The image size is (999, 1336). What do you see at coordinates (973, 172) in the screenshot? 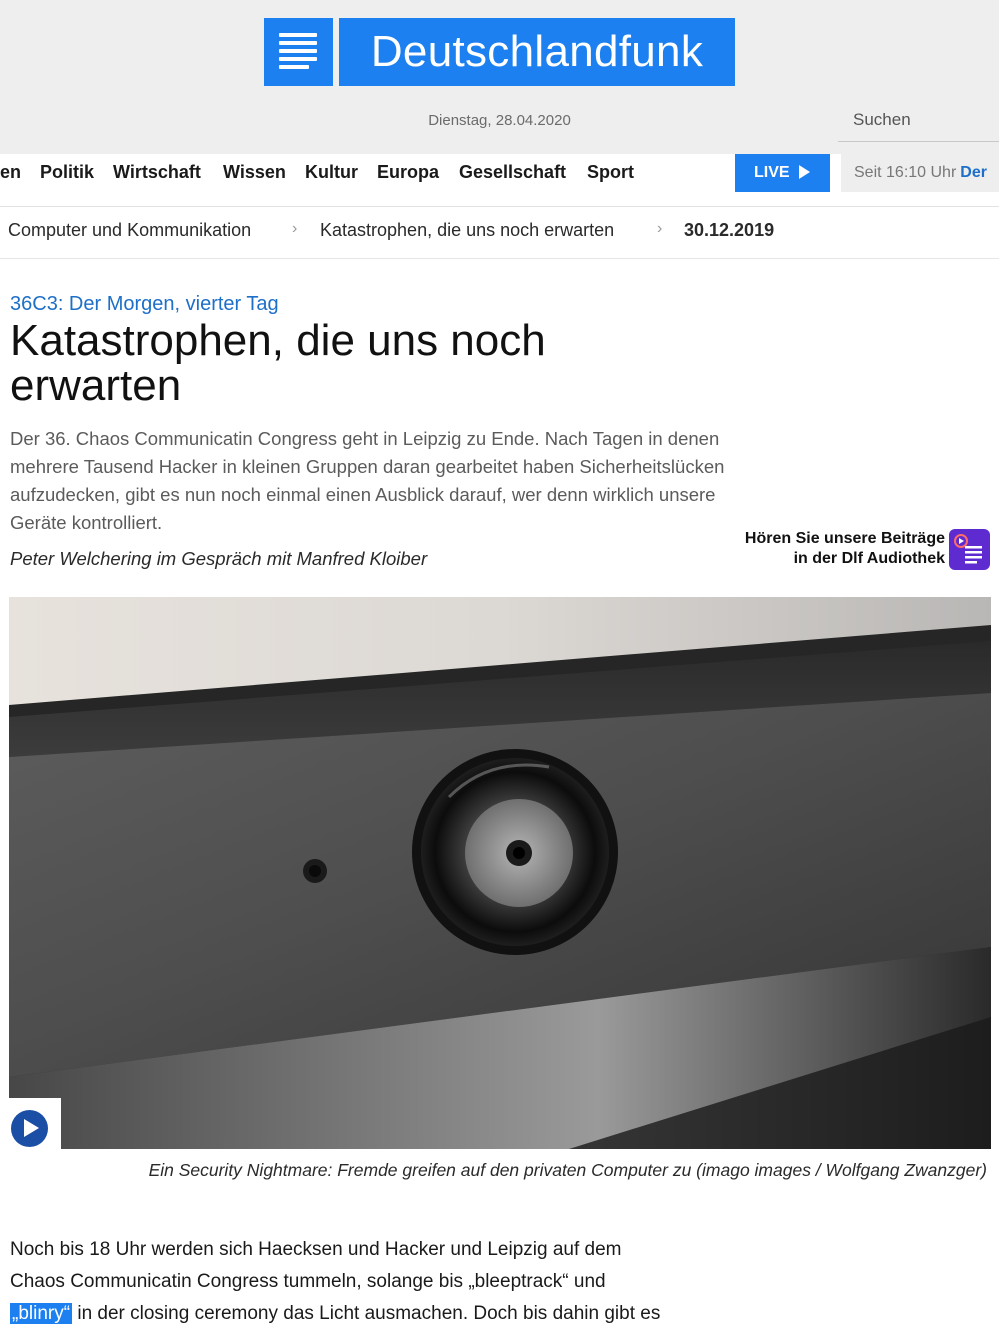
I see `now-playing-show: Der` at bounding box center [973, 172].